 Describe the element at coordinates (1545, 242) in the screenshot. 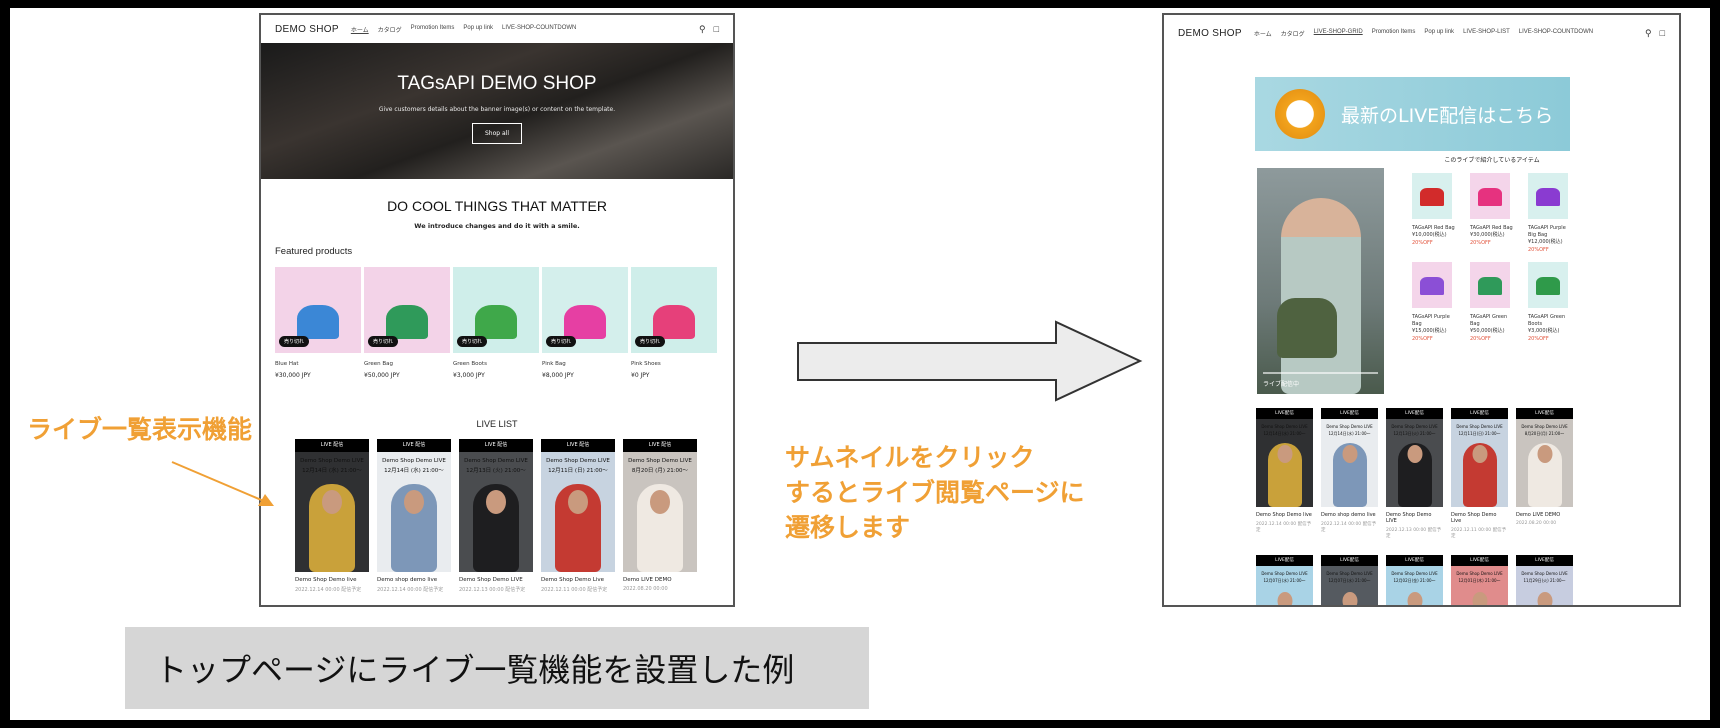

I see `item-price: ¥12,000(税込)` at that location.